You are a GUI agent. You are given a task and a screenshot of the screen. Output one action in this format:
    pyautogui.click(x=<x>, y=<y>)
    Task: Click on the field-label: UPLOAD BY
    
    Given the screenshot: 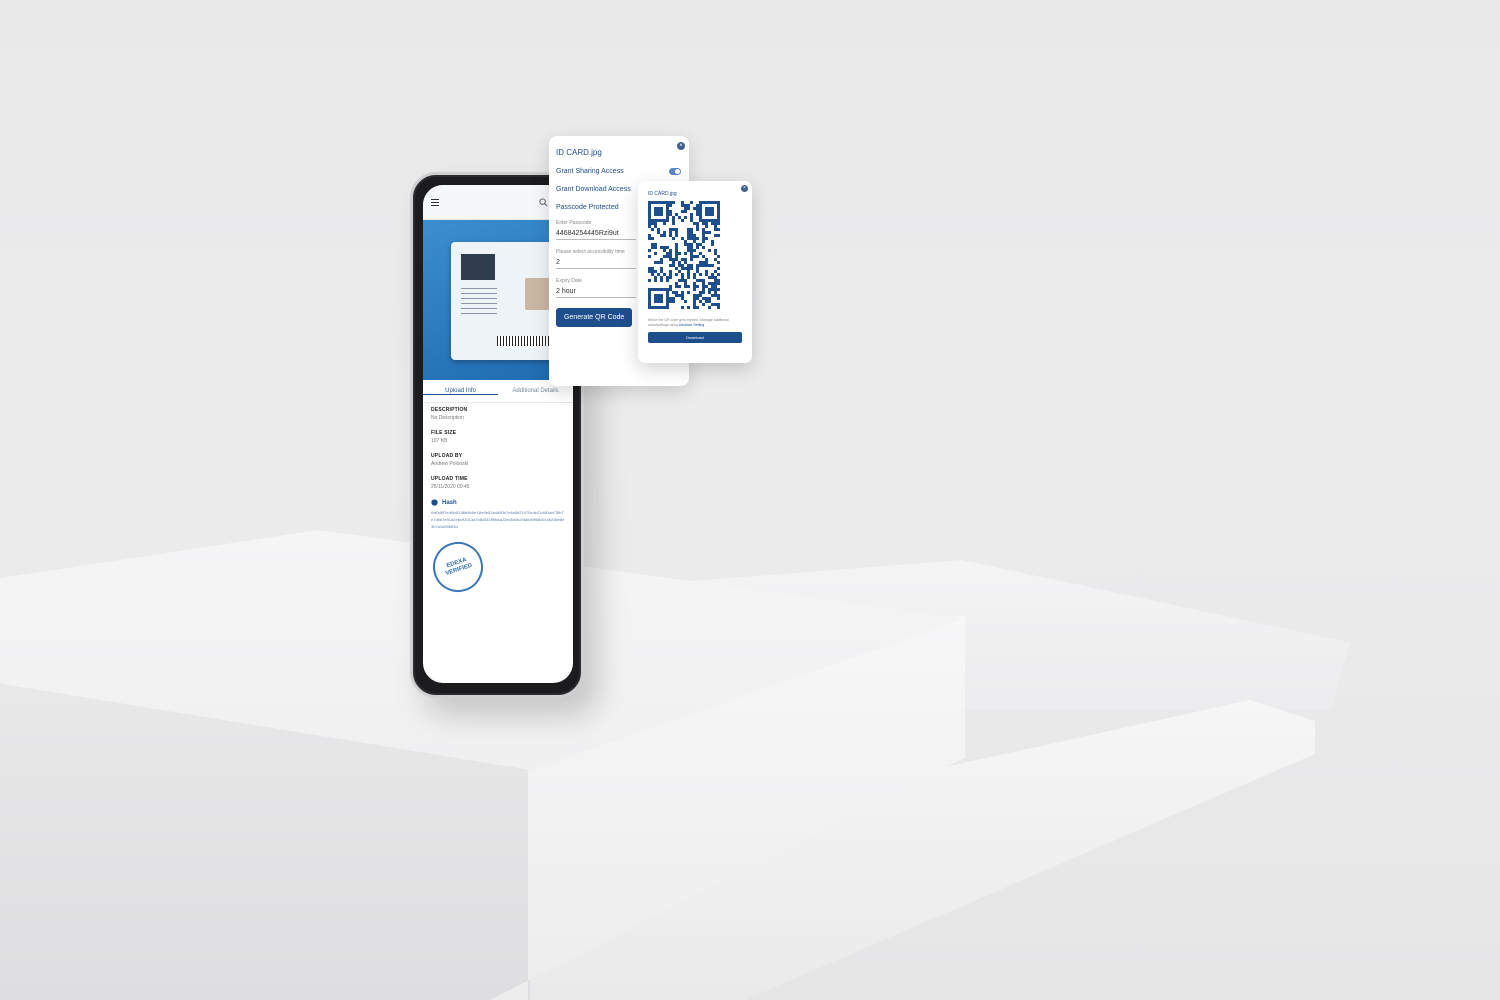 What is the action you would take?
    pyautogui.click(x=447, y=456)
    